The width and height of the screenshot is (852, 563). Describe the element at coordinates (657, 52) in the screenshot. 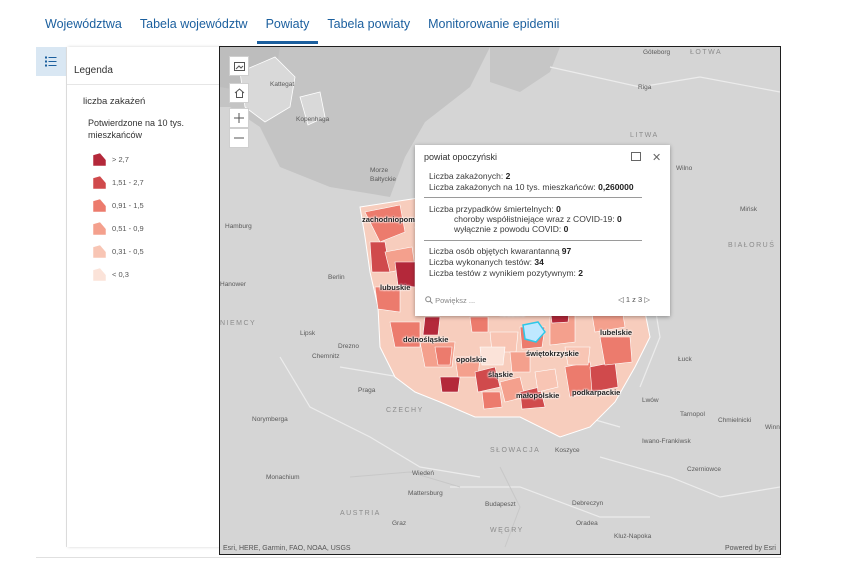

I see `map-label-city: Göteborg` at that location.